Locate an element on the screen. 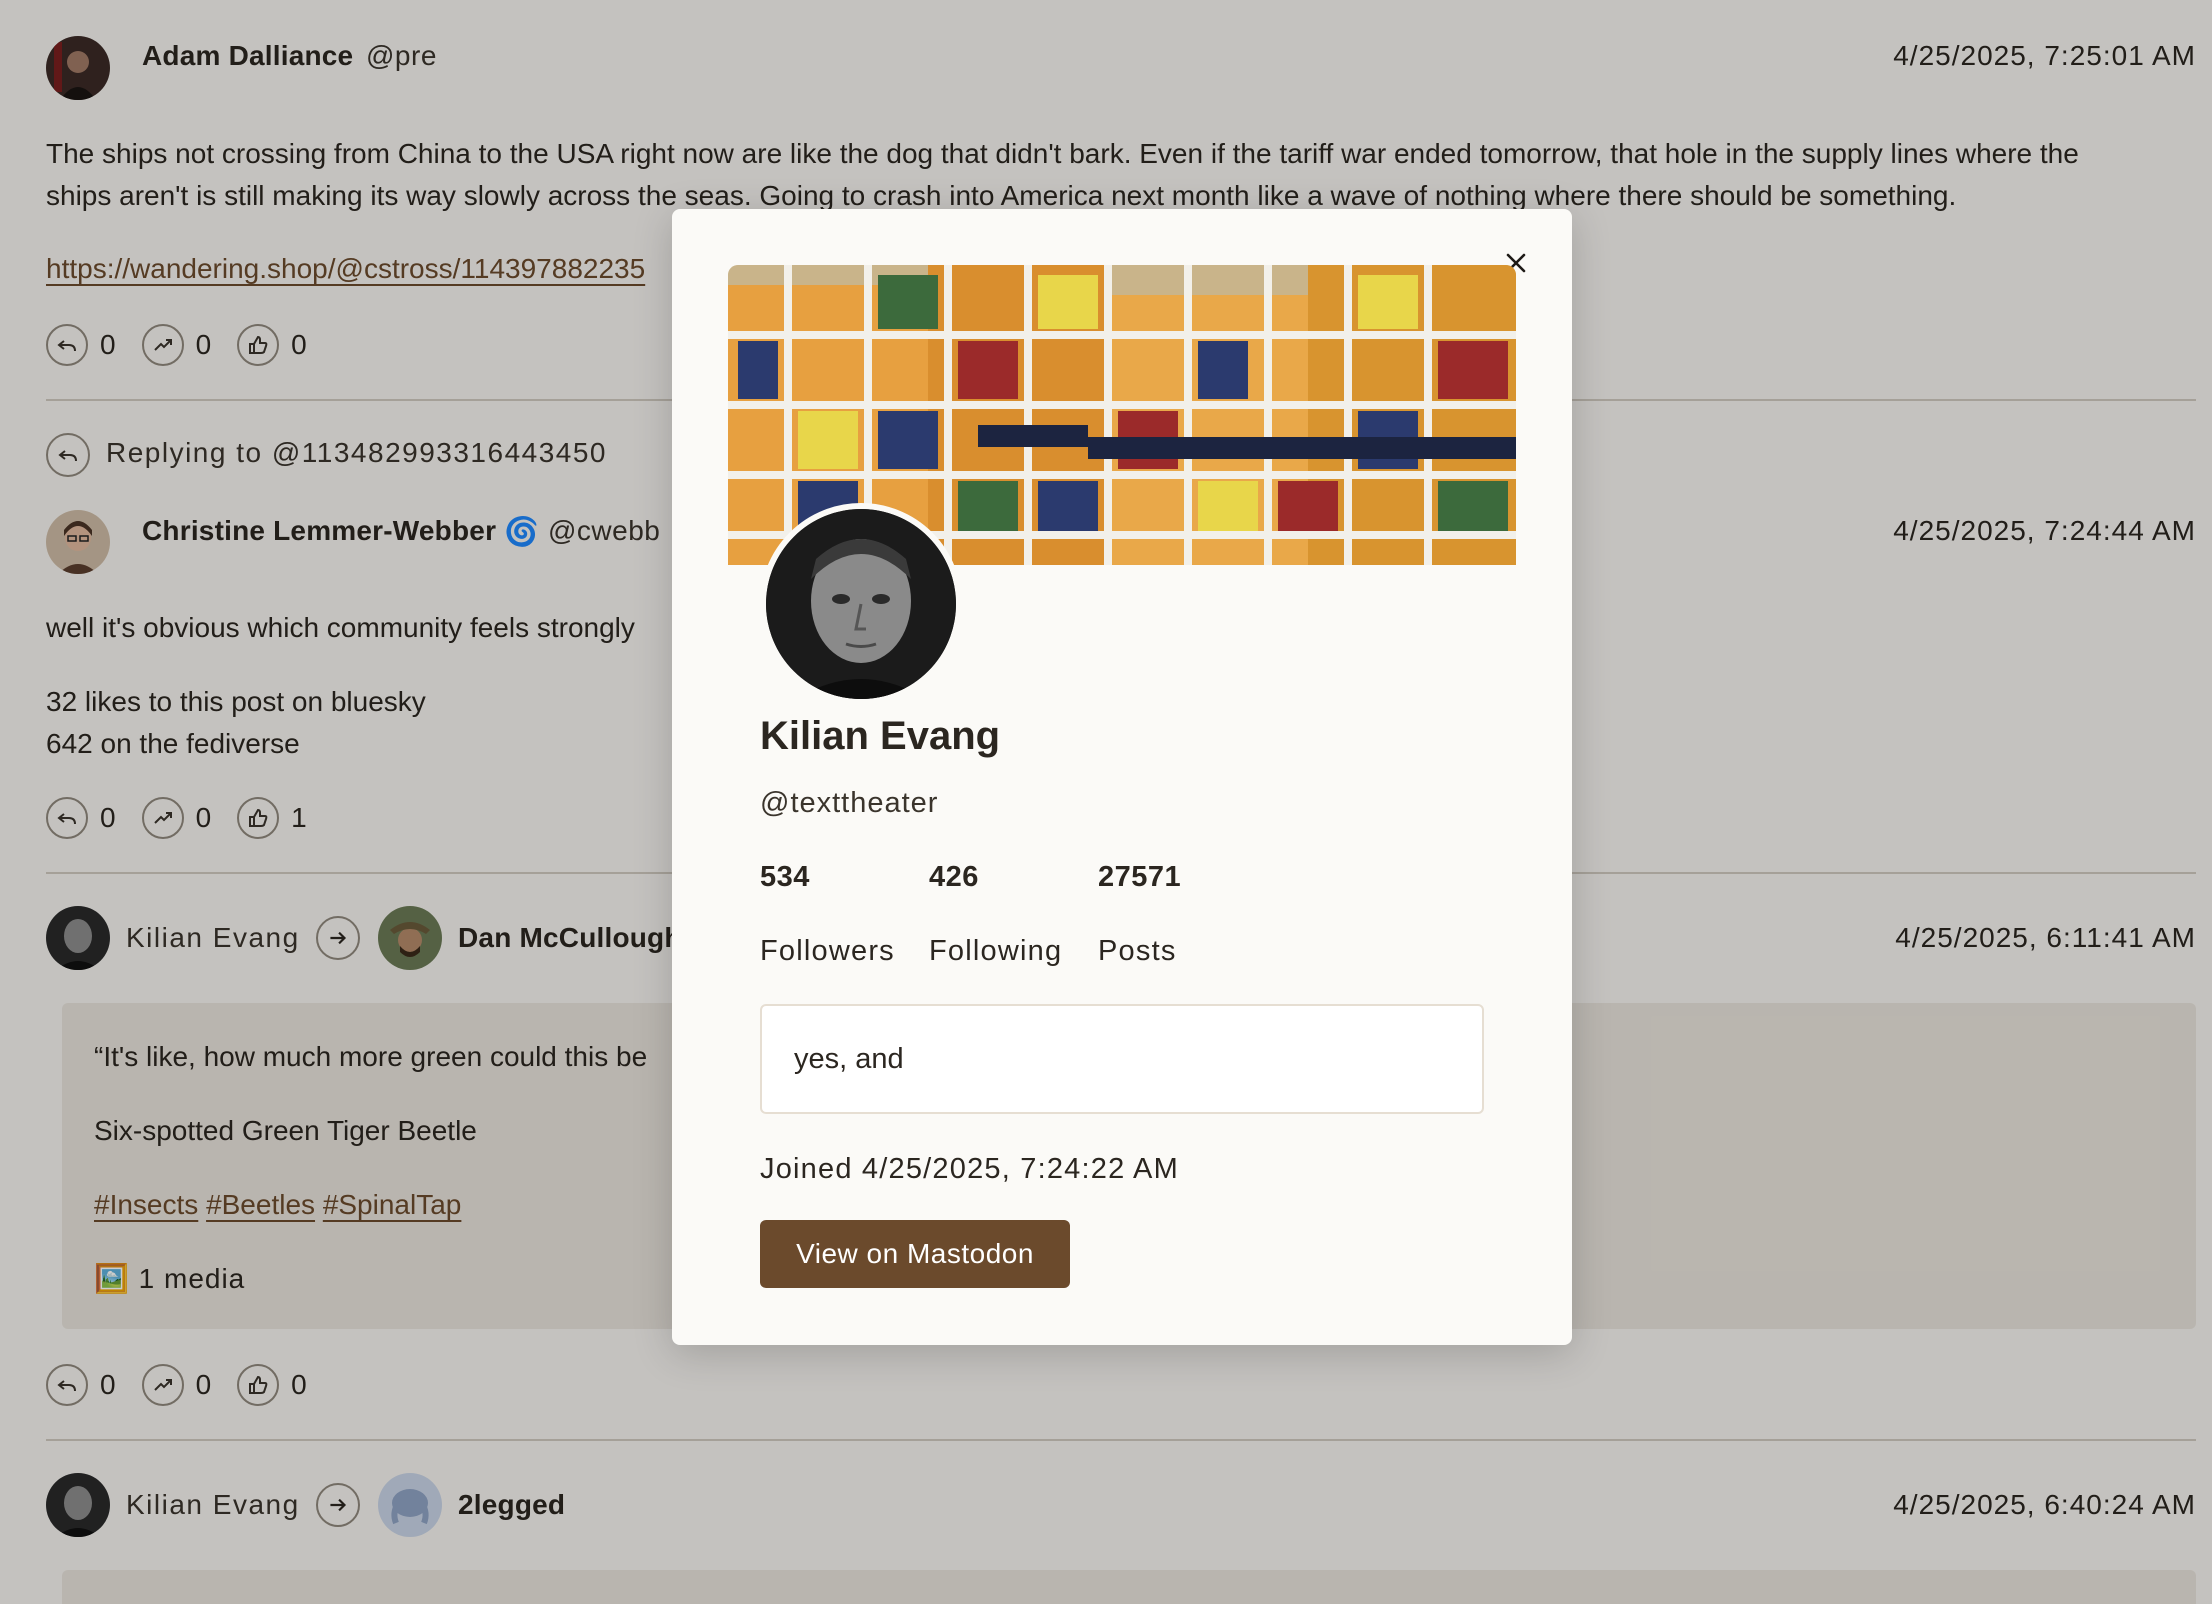  following-count: 426 is located at coordinates (954, 877).